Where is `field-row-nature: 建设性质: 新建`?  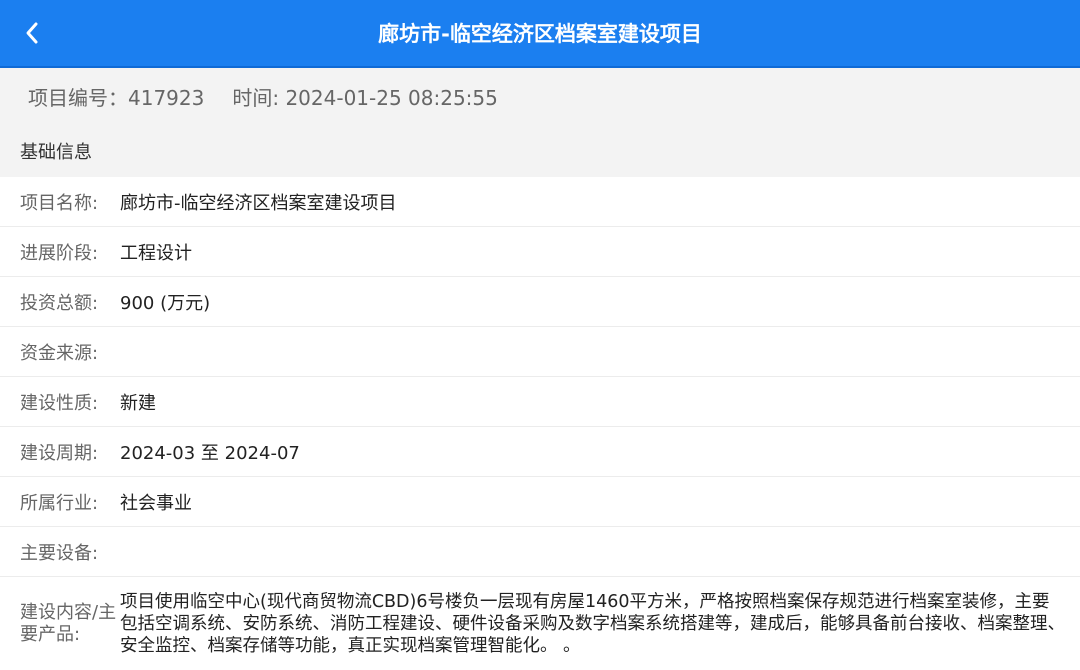 field-row-nature: 建设性质: 新建 is located at coordinates (540, 402).